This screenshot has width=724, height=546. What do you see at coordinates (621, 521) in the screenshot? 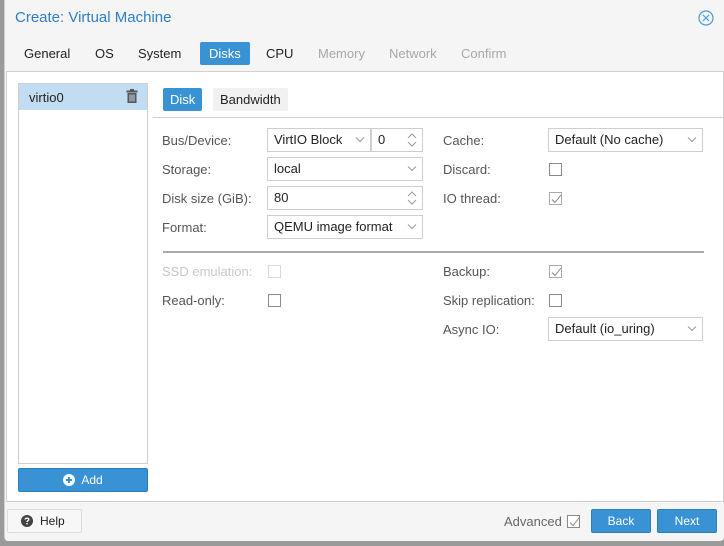
I see `back-button: Back` at bounding box center [621, 521].